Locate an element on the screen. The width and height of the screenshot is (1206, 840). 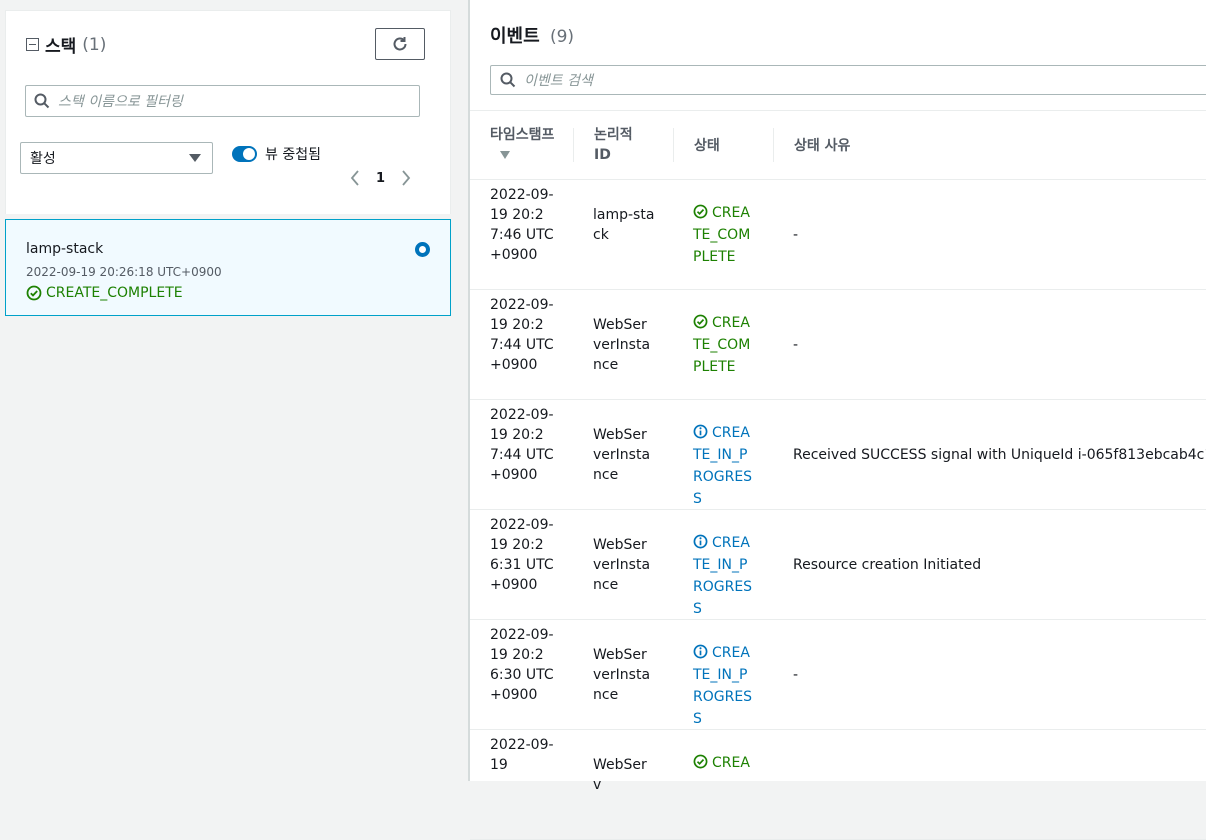
events-count: (9) is located at coordinates (562, 37).